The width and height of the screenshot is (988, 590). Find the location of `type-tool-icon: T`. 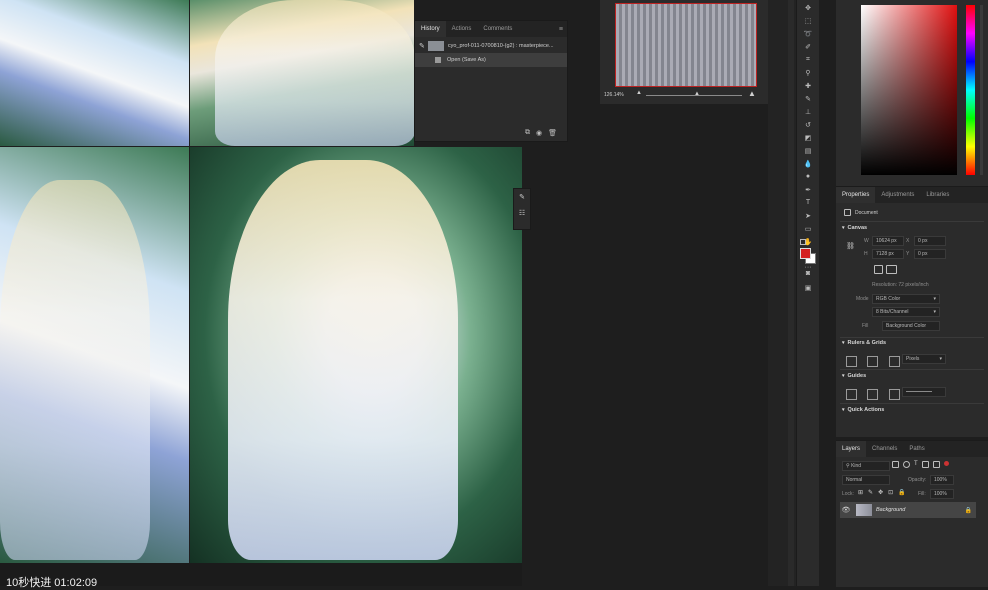

type-tool-icon: T is located at coordinates (808, 202).